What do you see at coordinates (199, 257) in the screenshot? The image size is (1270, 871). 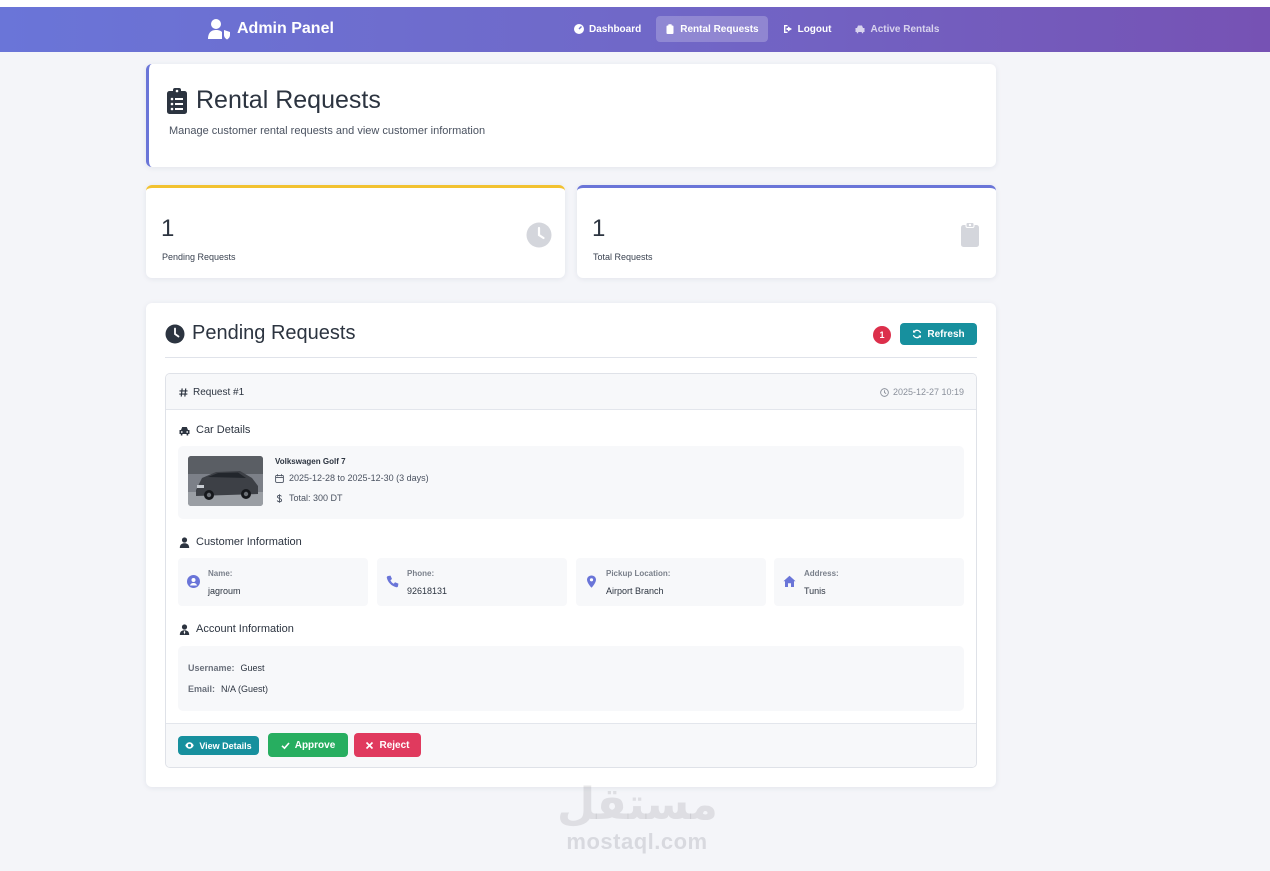 I see `stat-pending-label: Pending Requests` at bounding box center [199, 257].